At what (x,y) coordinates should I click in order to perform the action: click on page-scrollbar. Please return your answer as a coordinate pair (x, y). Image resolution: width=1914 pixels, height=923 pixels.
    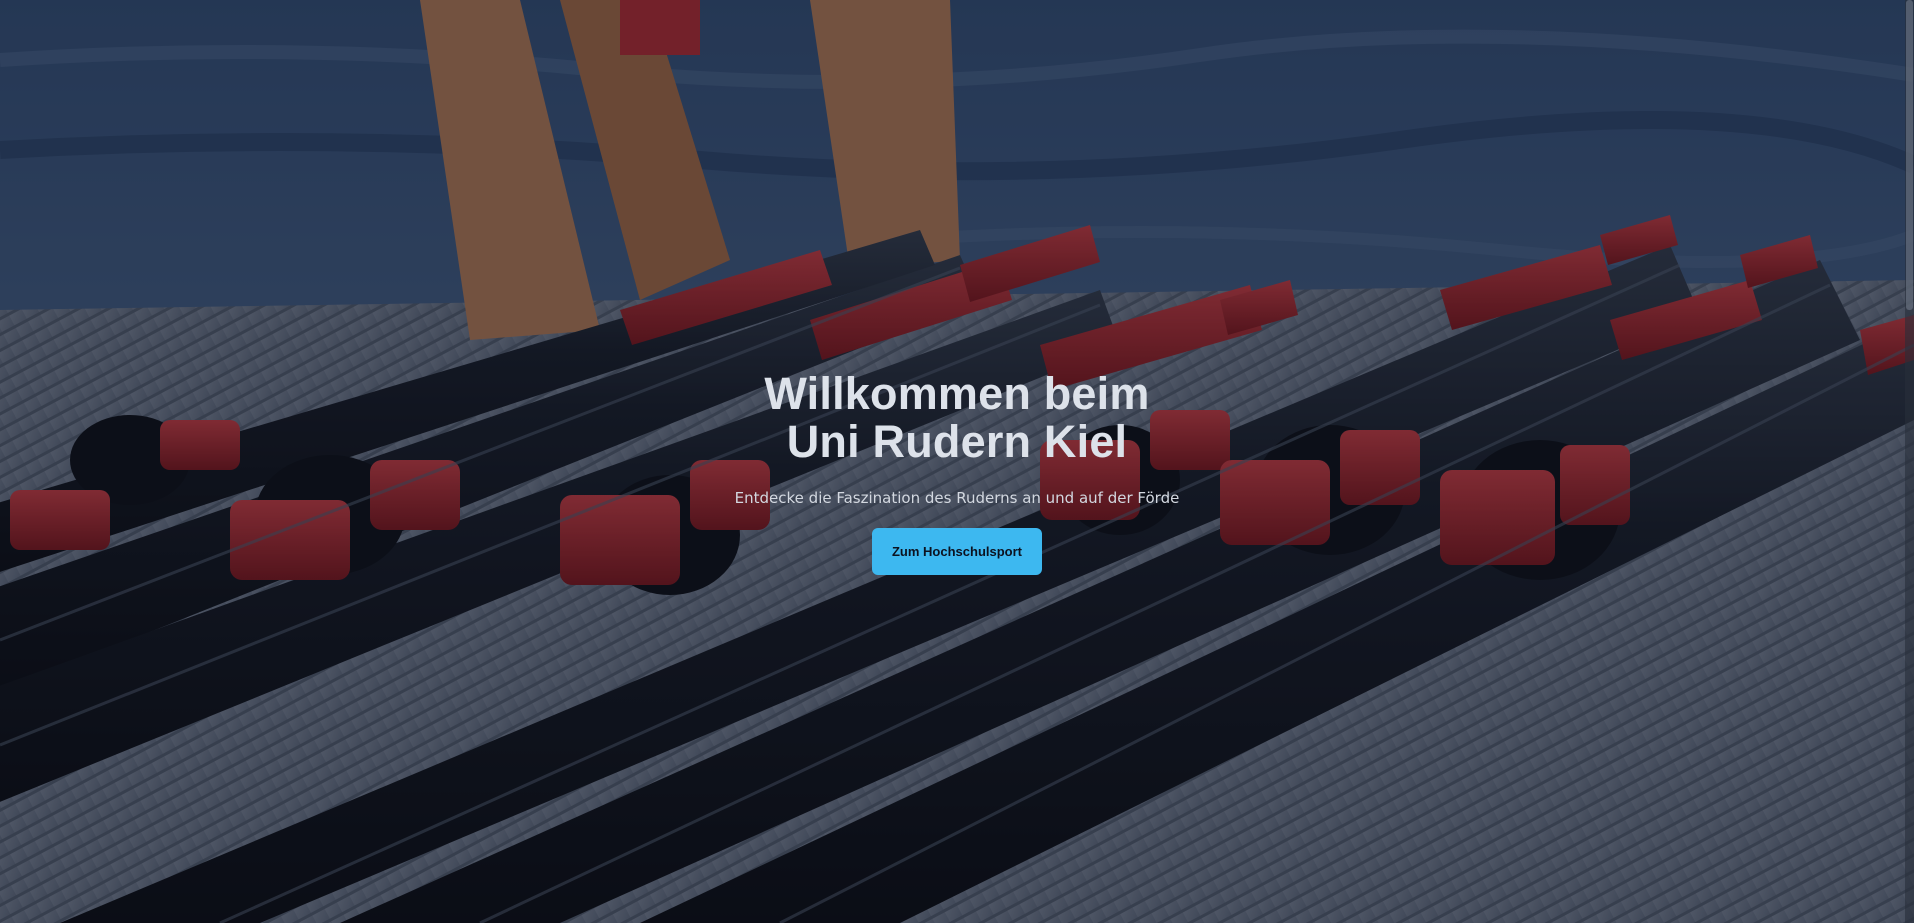
    Looking at the image, I should click on (1909, 461).